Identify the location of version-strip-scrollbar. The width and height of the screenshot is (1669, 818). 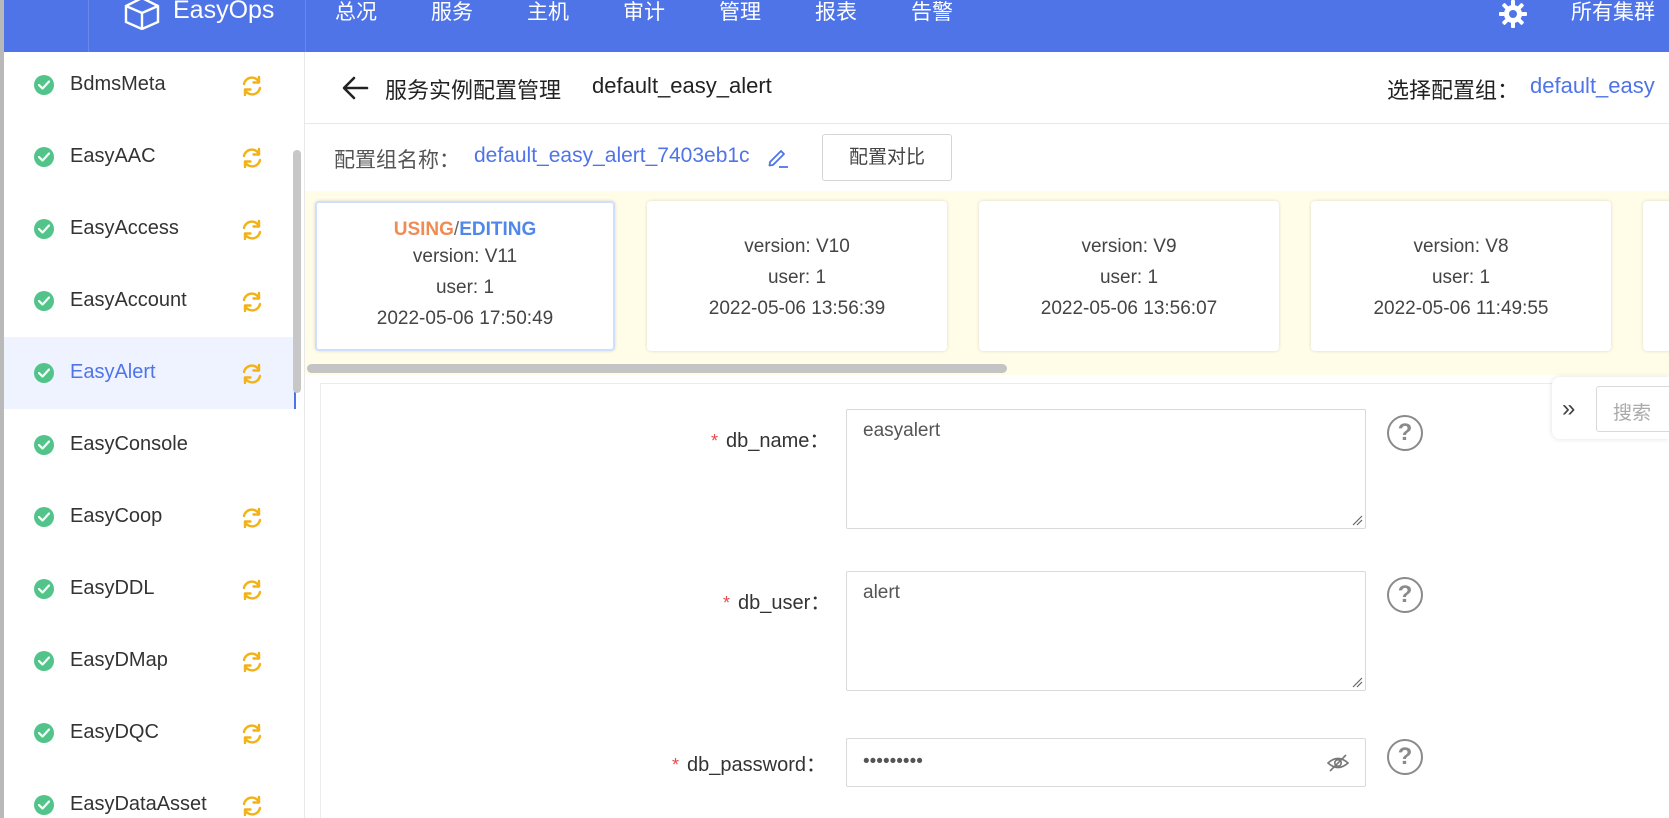
(657, 368).